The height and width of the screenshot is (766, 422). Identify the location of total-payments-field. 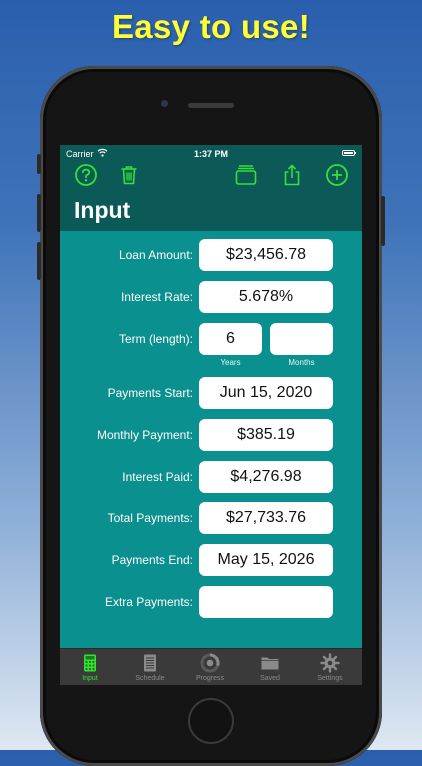
(266, 518).